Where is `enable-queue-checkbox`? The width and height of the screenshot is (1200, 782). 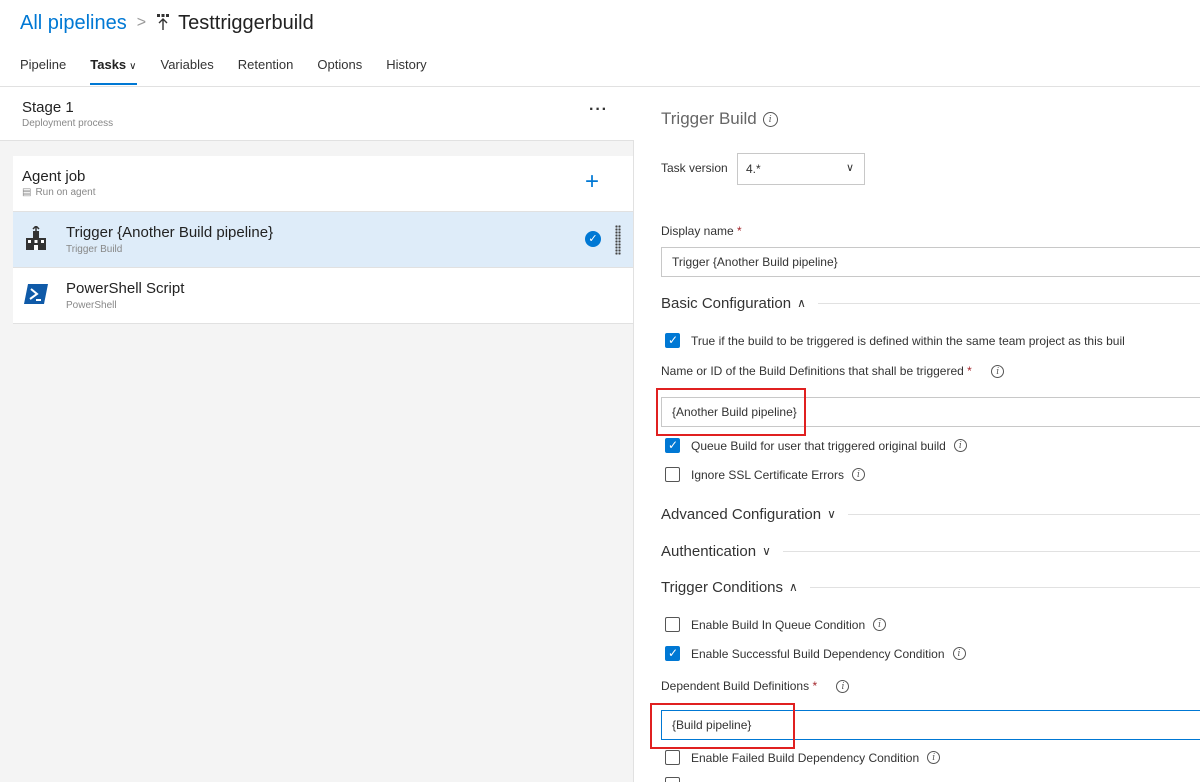 enable-queue-checkbox is located at coordinates (672, 624).